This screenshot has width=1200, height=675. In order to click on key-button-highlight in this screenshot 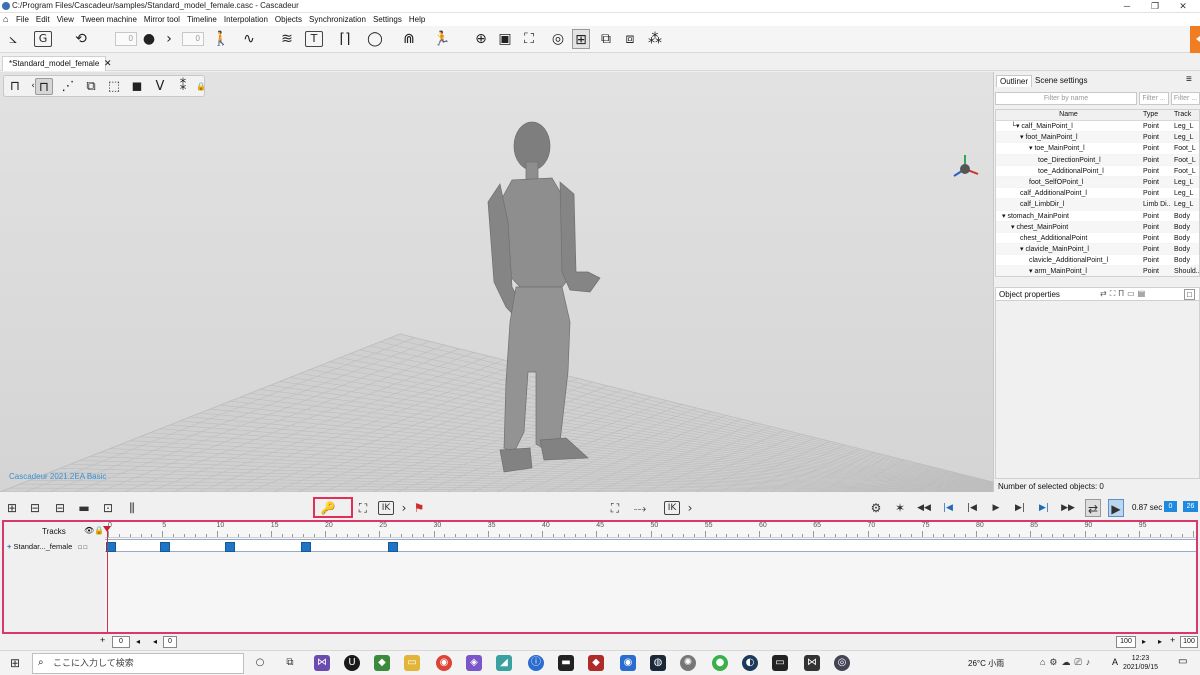, I will do `click(333, 507)`.